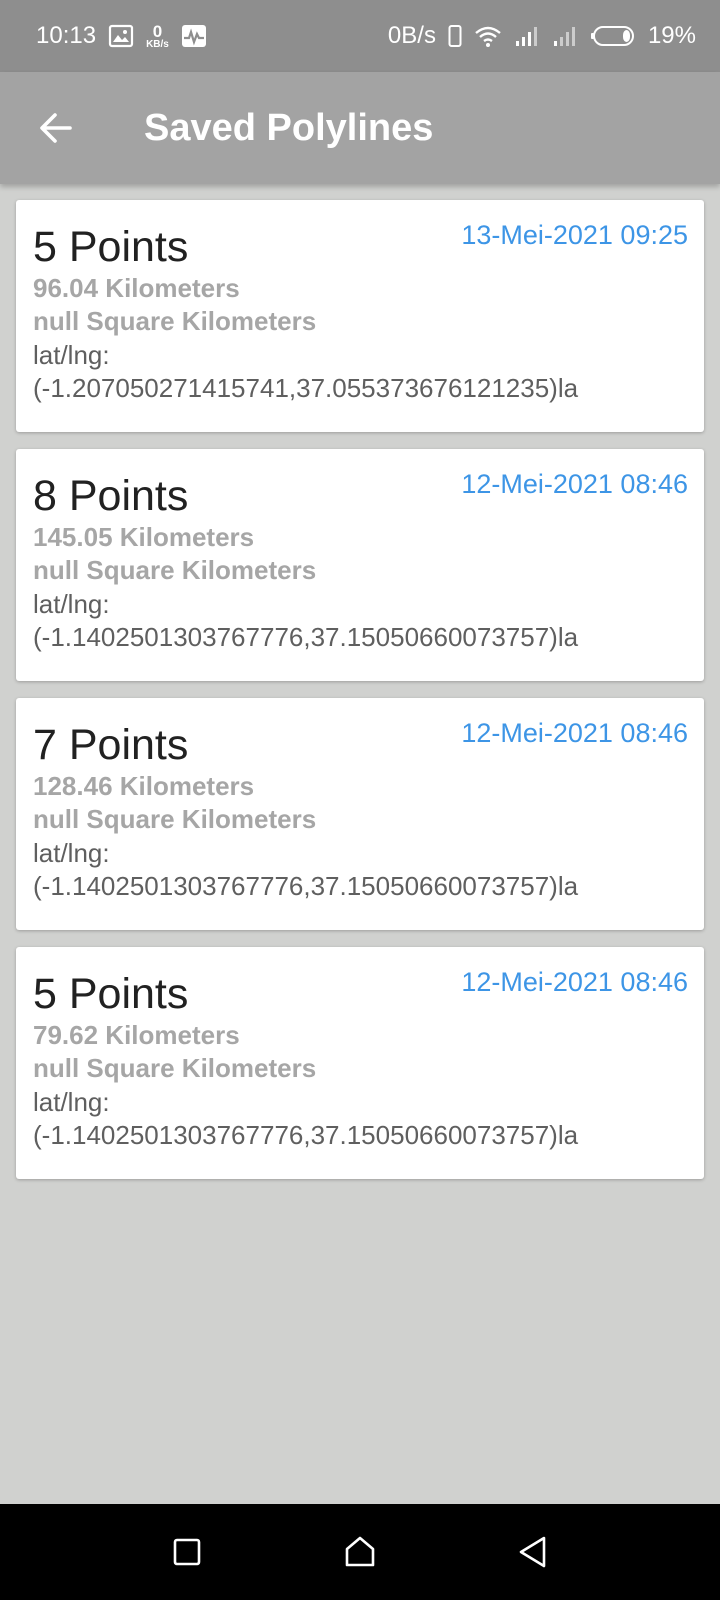 This screenshot has height=1600, width=720. I want to click on distance: 79.62 Kilometers, so click(136, 1035).